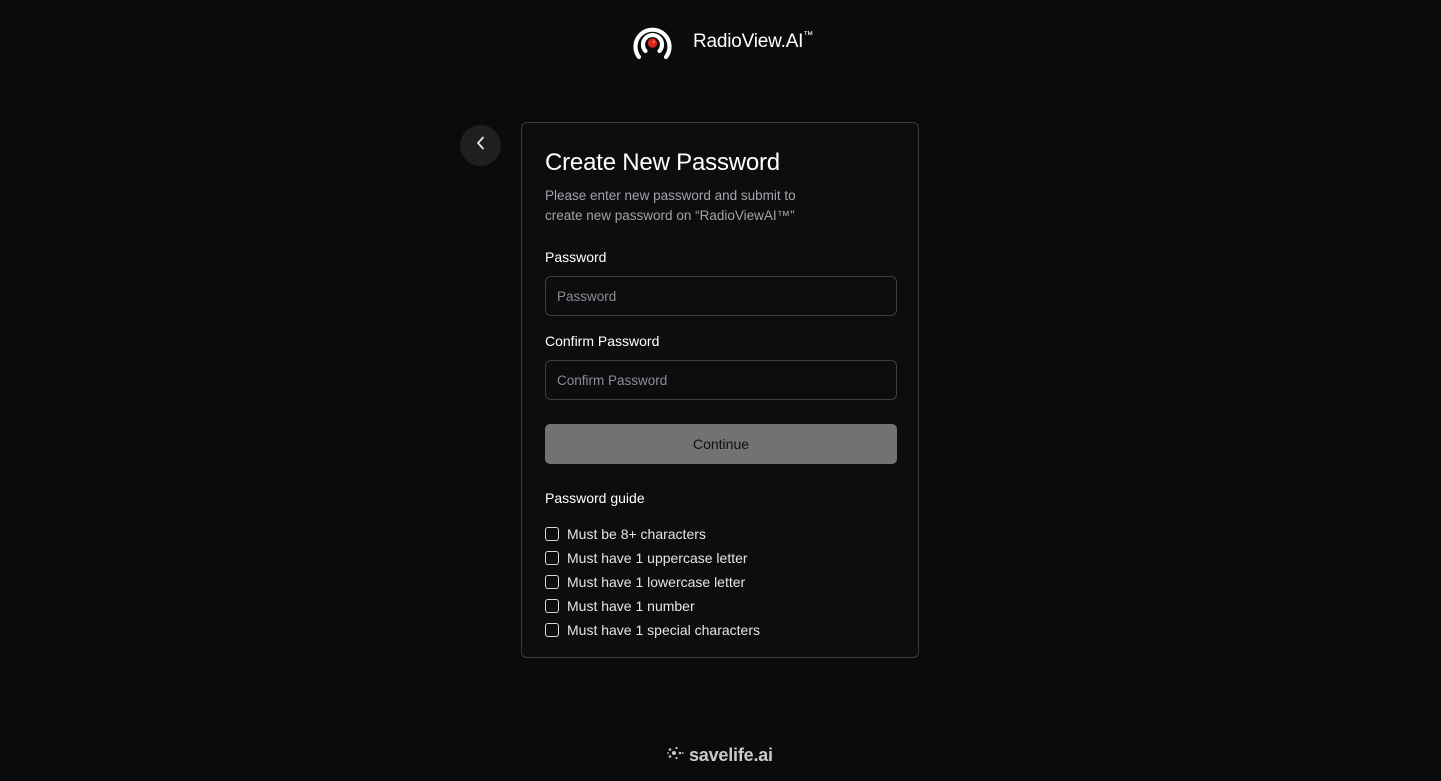 The width and height of the screenshot is (1441, 781). What do you see at coordinates (595, 498) in the screenshot?
I see `password-guide-title: Password guide` at bounding box center [595, 498].